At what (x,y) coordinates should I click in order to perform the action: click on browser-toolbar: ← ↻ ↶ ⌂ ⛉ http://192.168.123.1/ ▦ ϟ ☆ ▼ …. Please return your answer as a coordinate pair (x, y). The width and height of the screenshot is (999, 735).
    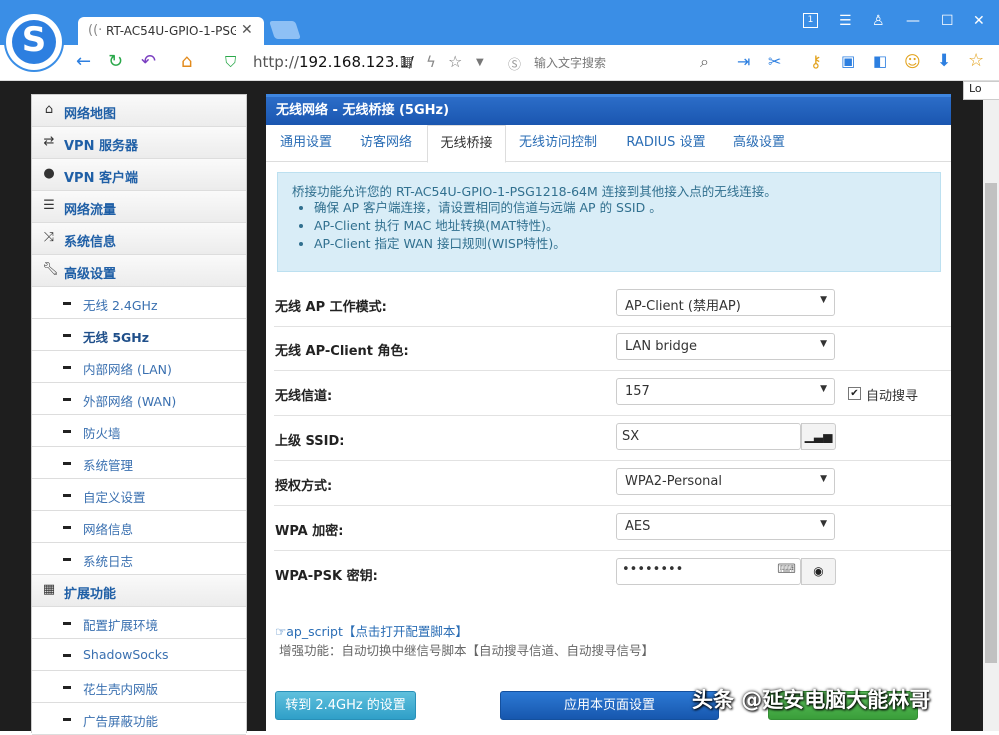
    Looking at the image, I should click on (499, 63).